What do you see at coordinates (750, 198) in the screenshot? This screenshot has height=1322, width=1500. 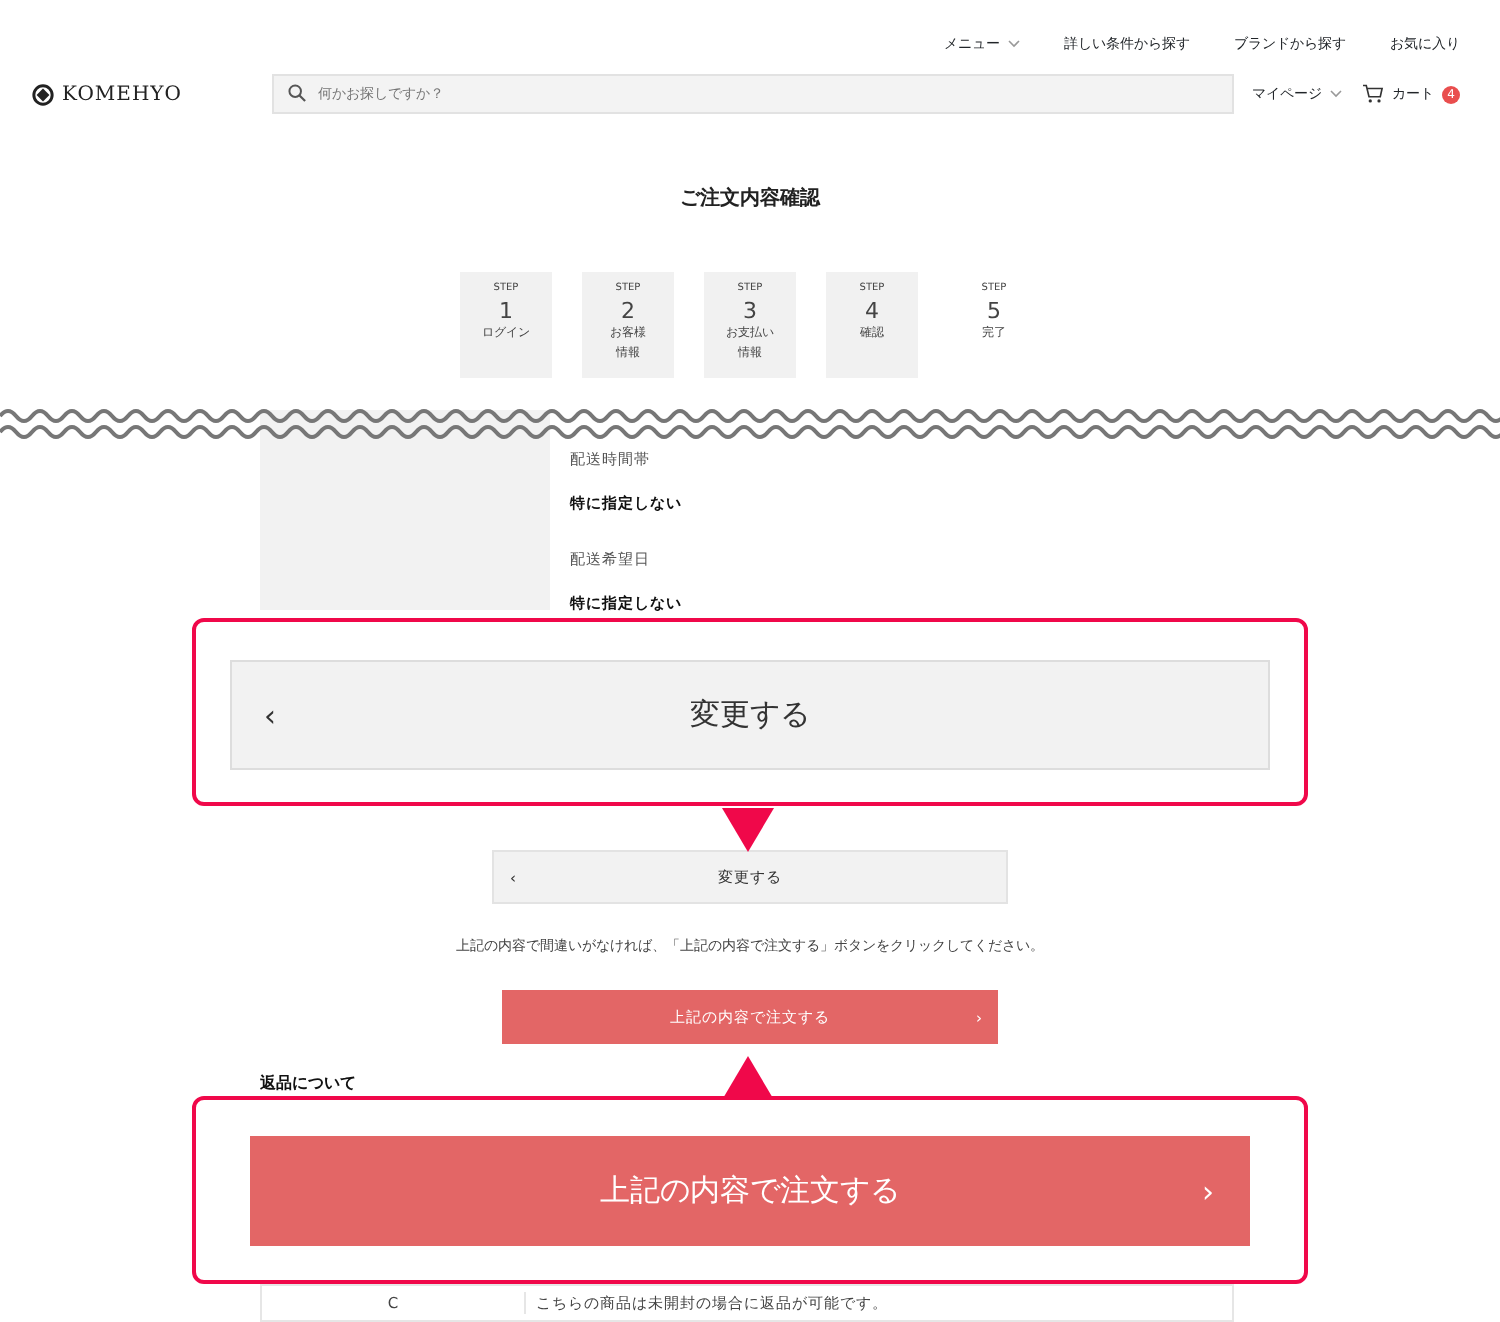 I see `page-title: ご注文内容確認` at bounding box center [750, 198].